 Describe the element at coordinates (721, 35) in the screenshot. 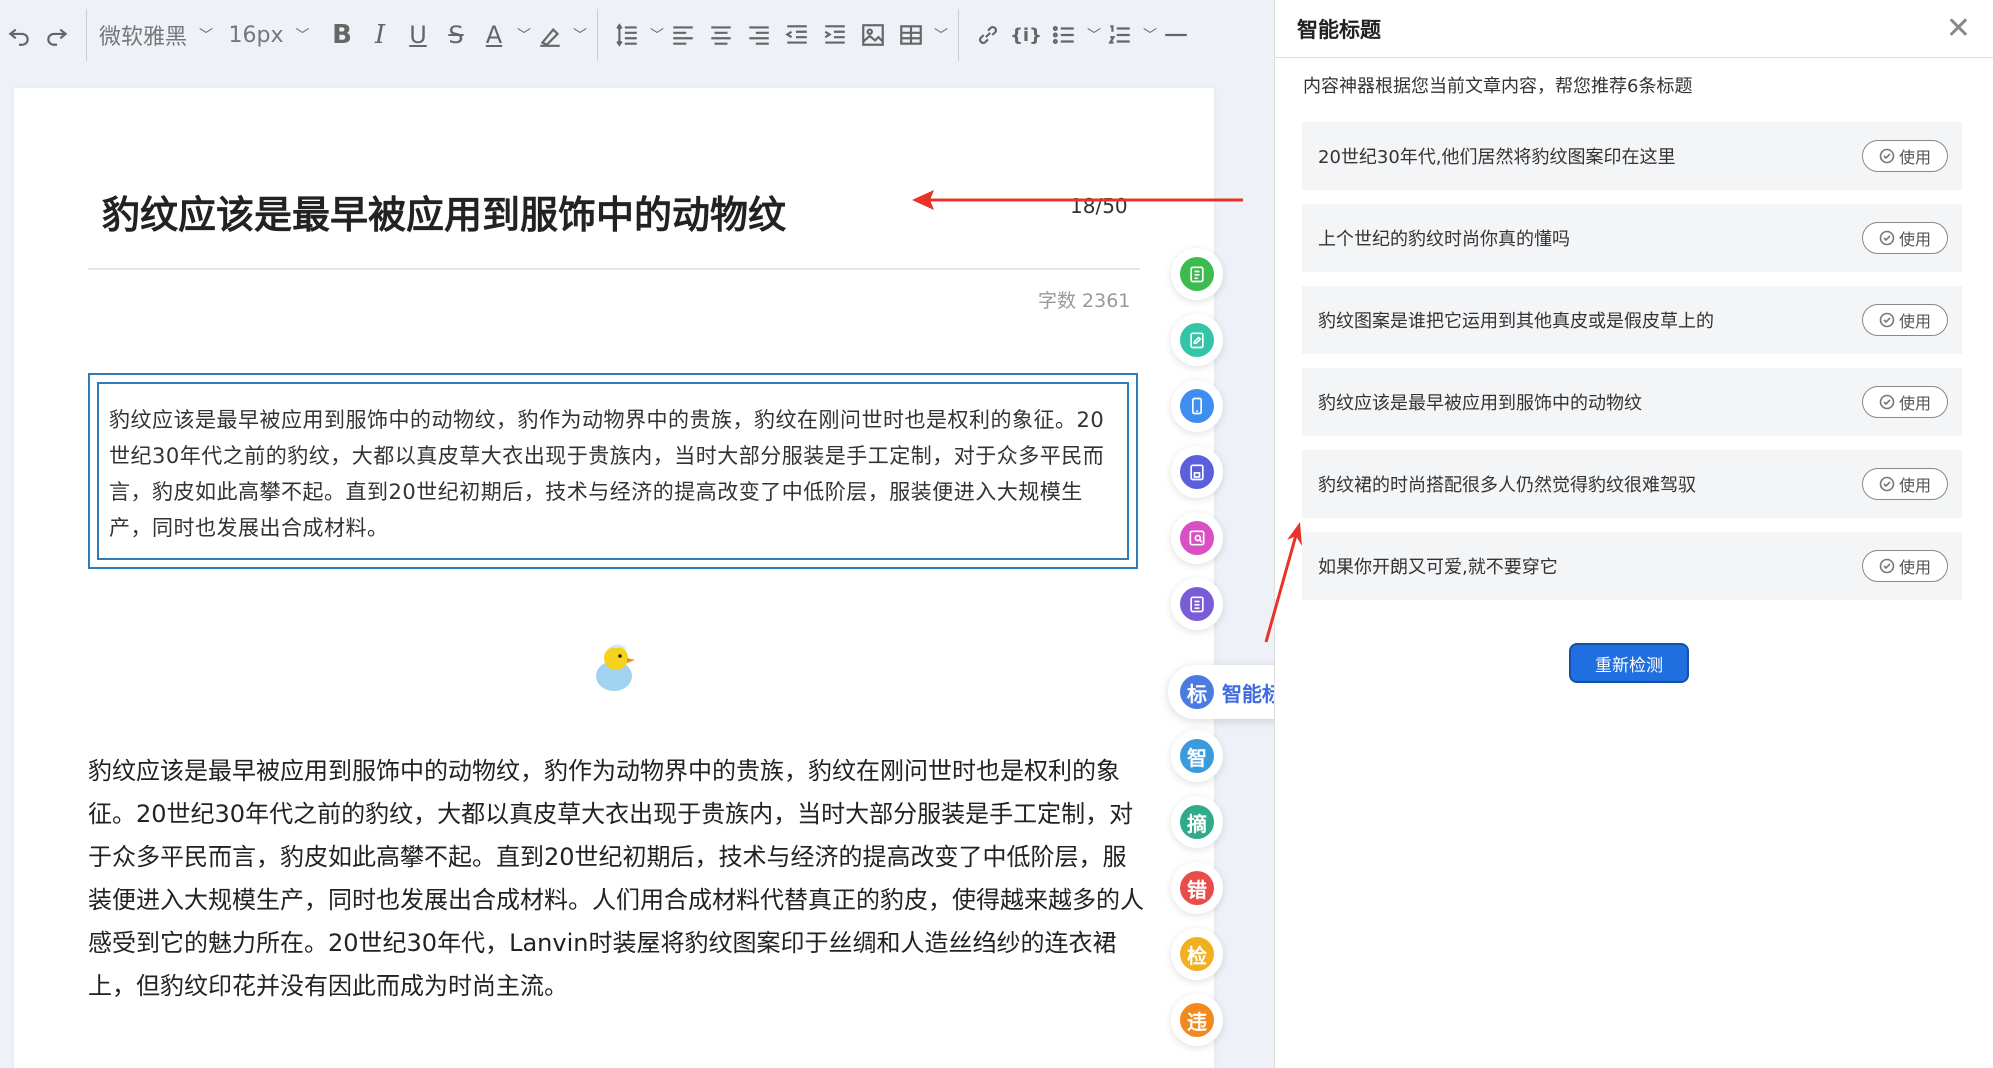

I see `align-center-icon` at that location.